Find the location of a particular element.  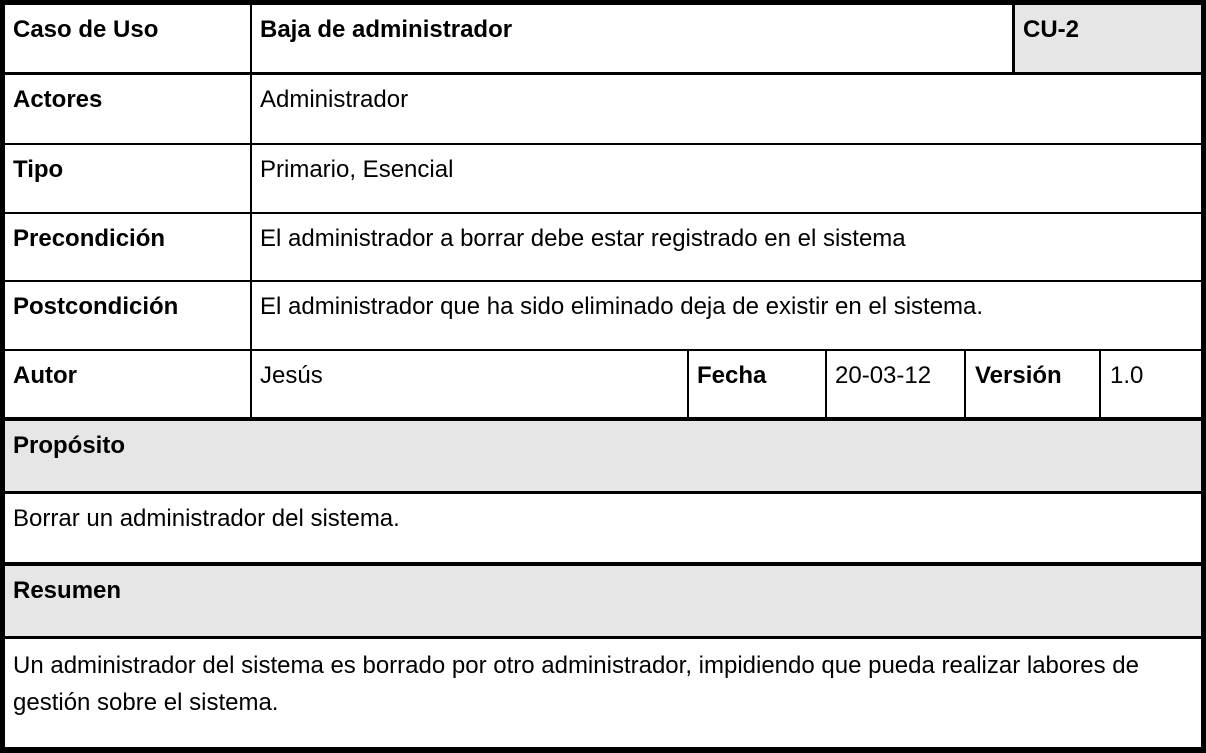

postcondition-label: Postcondición is located at coordinates (96, 306).